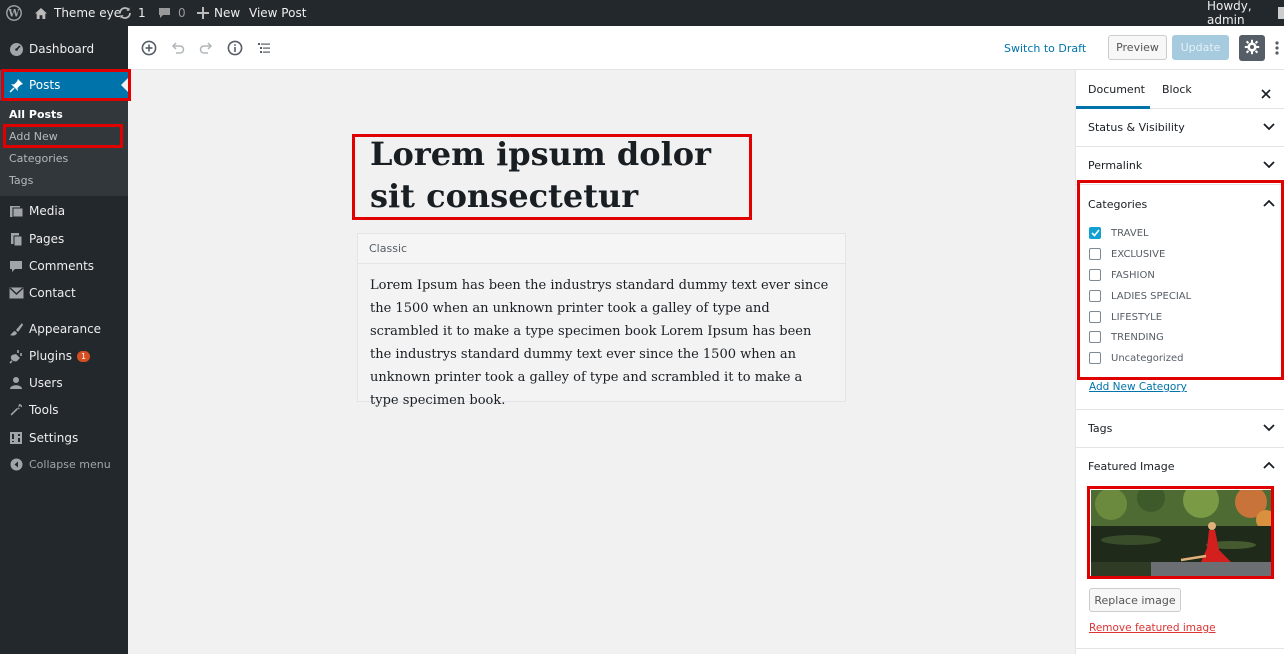 Image resolution: width=1284 pixels, height=654 pixels. What do you see at coordinates (235, 48) in the screenshot?
I see `content-info-icon` at bounding box center [235, 48].